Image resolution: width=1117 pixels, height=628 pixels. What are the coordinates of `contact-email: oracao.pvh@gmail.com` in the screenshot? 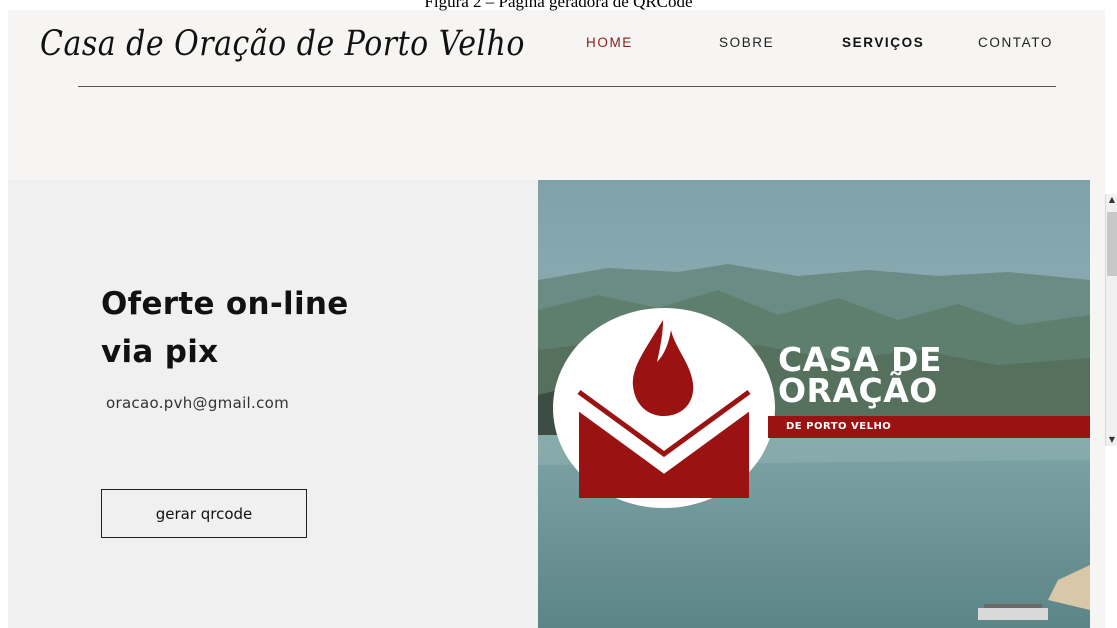 It's located at (198, 403).